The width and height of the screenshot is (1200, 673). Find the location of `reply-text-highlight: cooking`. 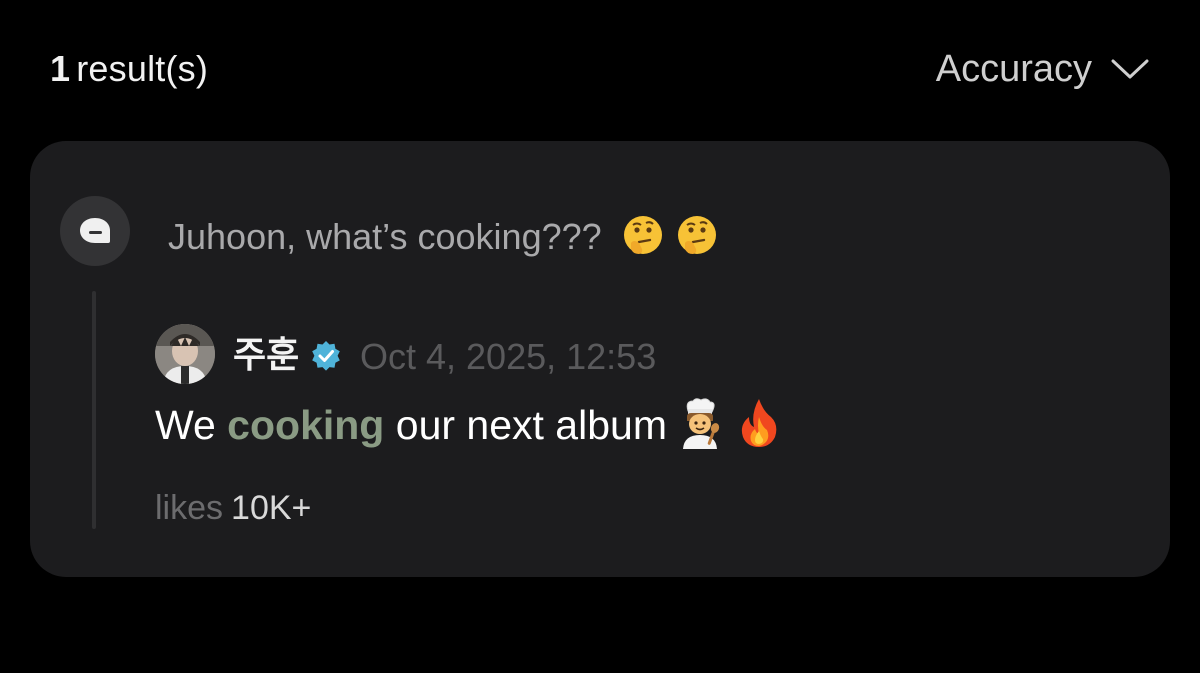

reply-text-highlight: cooking is located at coordinates (306, 425).